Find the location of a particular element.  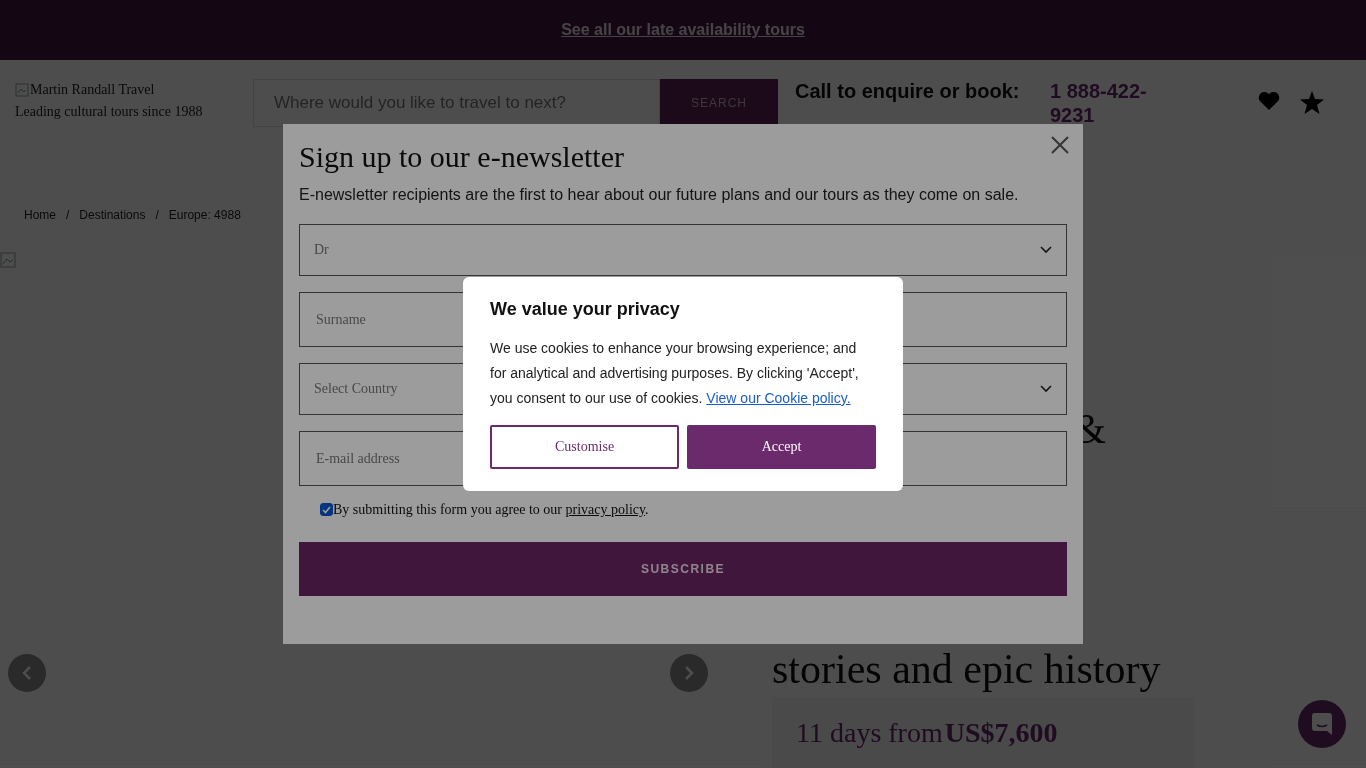

consent-checkbox is located at coordinates (326, 509).